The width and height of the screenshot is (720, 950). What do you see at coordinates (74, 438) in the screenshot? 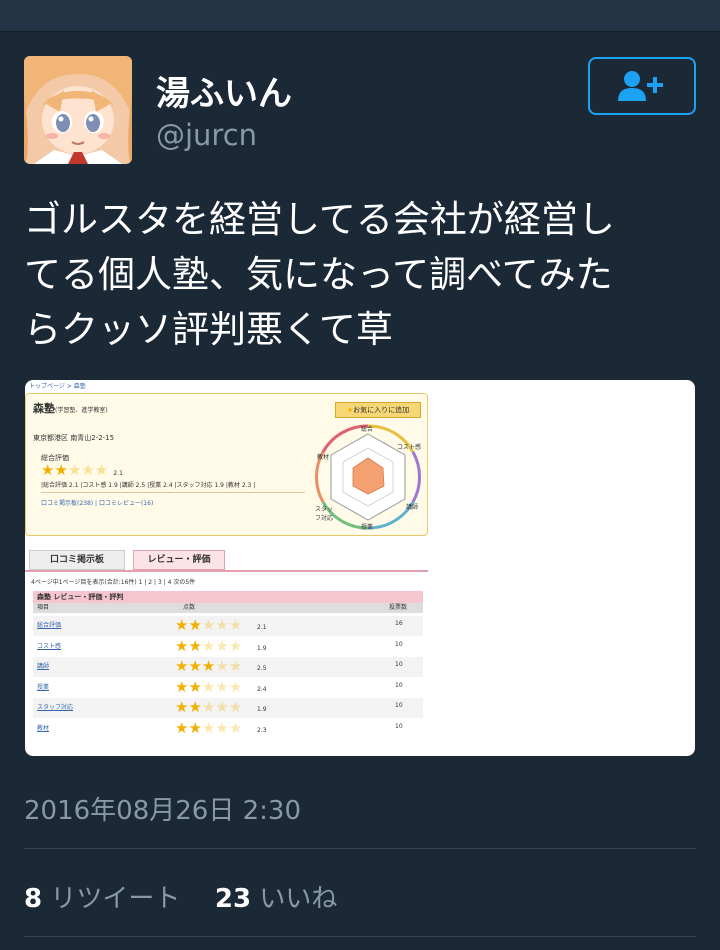
I see `address: 東京都港区 南青山2-2-15` at bounding box center [74, 438].